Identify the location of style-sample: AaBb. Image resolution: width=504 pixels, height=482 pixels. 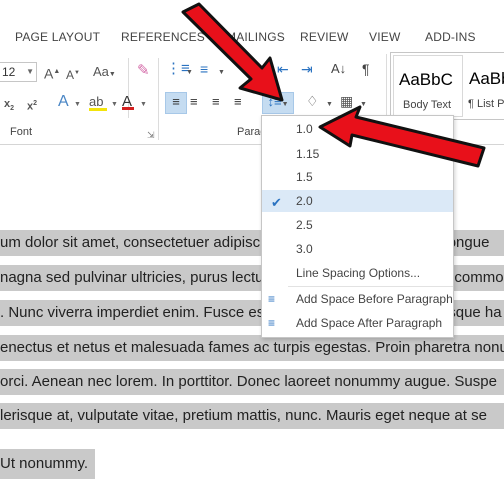
(486, 78).